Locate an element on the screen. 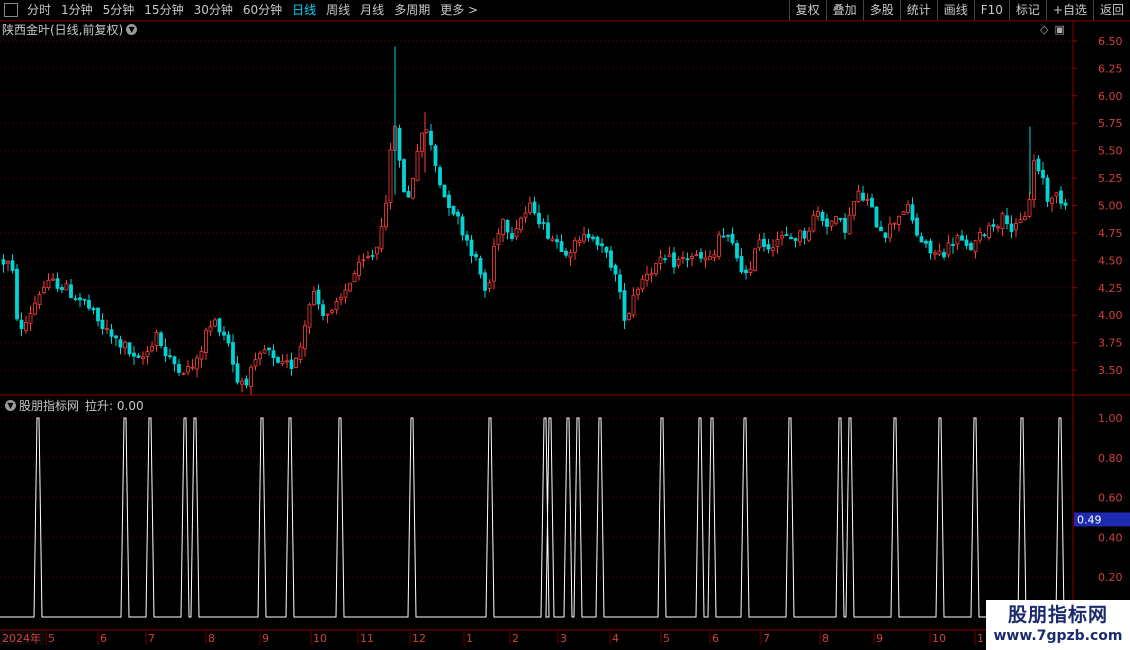  price-tick-label: 4.50 is located at coordinates (1110, 260).